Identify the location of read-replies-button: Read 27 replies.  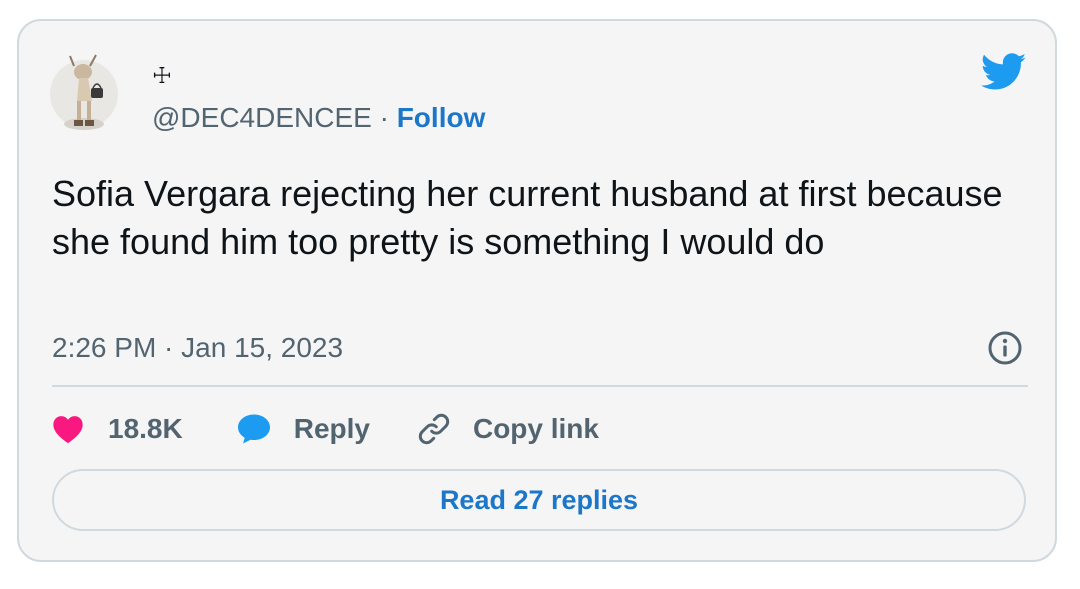
(539, 500).